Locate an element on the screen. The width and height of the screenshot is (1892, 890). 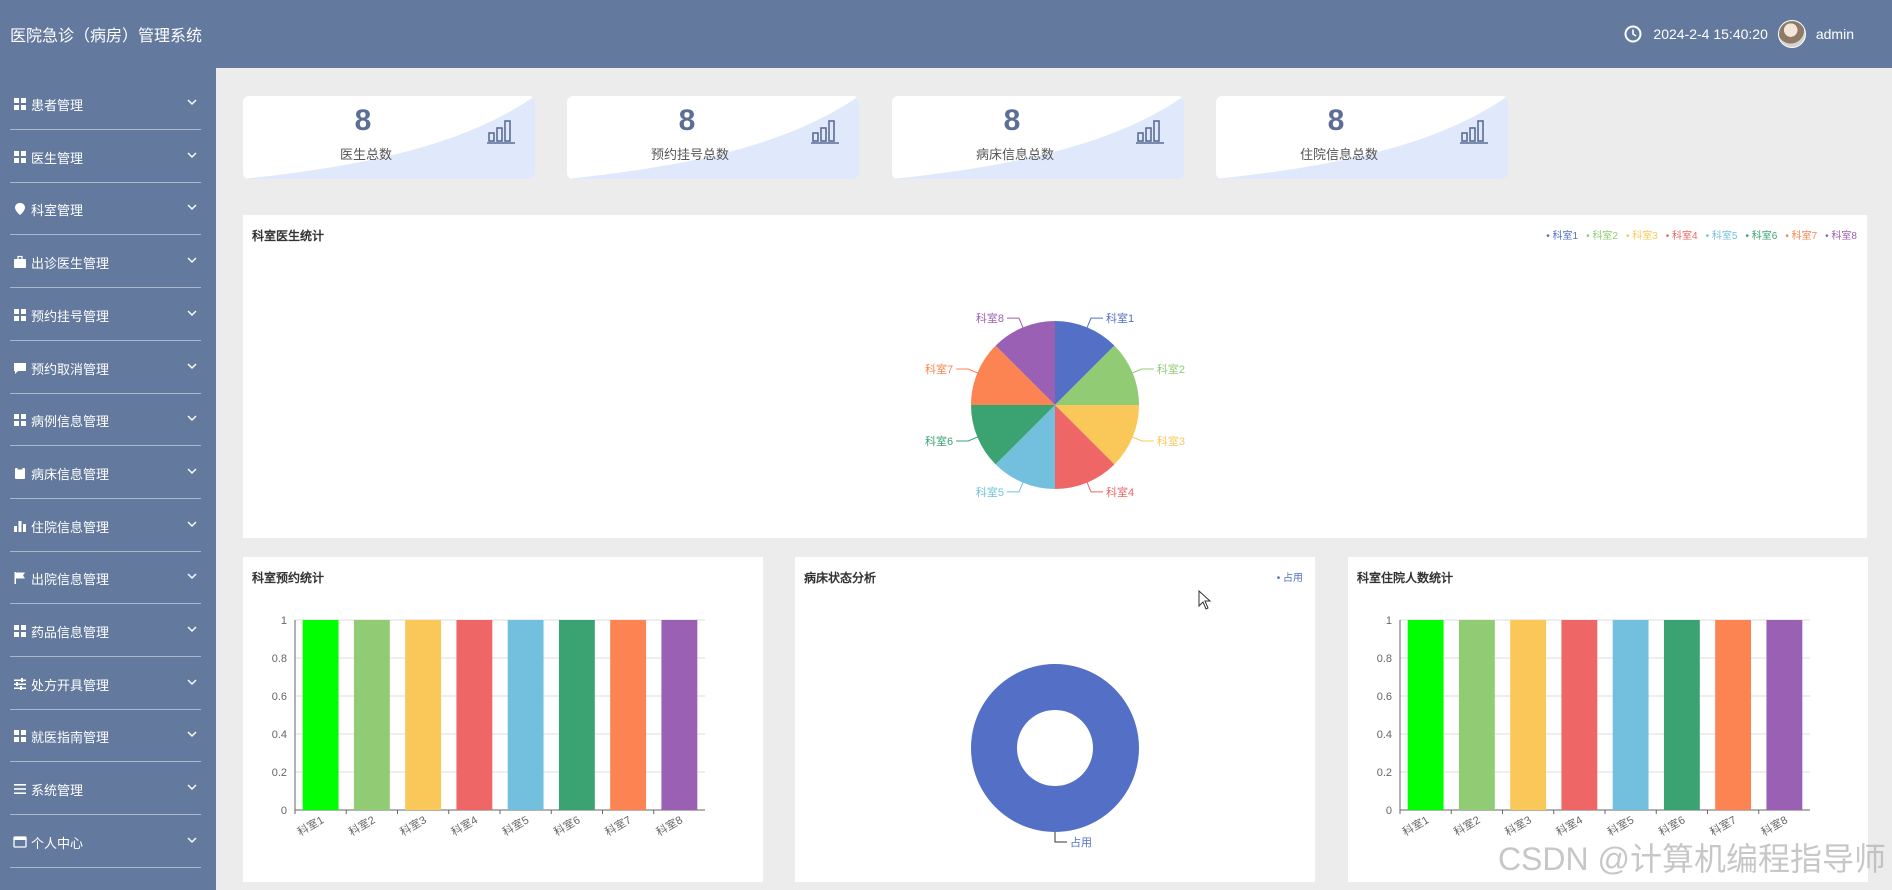
sidebar-item: 医生管理 is located at coordinates (108, 156).